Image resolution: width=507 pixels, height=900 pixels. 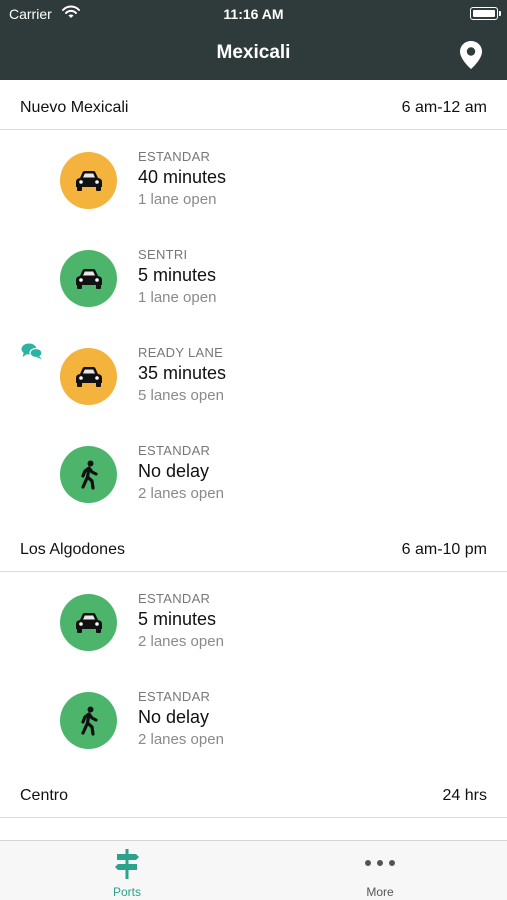 What do you see at coordinates (253, 52) in the screenshot?
I see `page-title: Mexicali` at bounding box center [253, 52].